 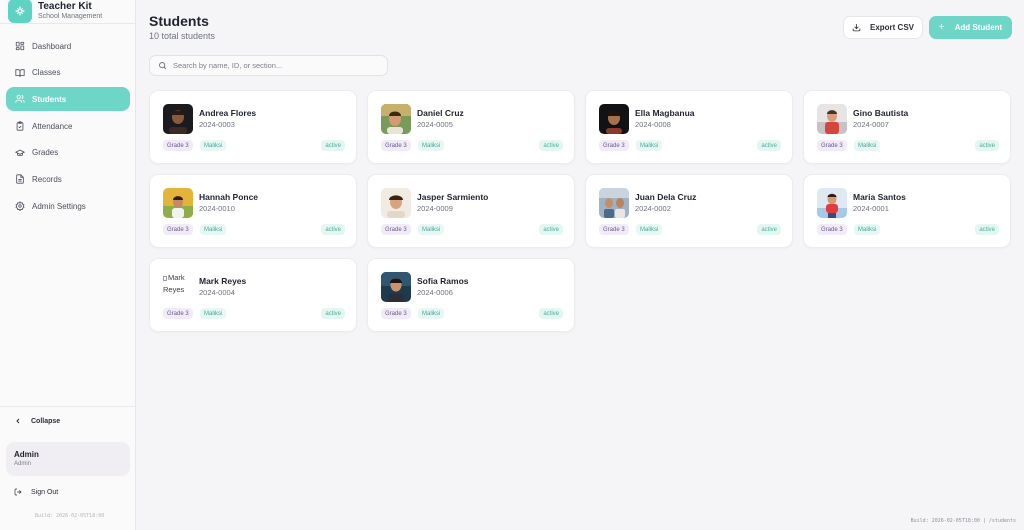 I want to click on log-out-icon, so click(x=18, y=492).